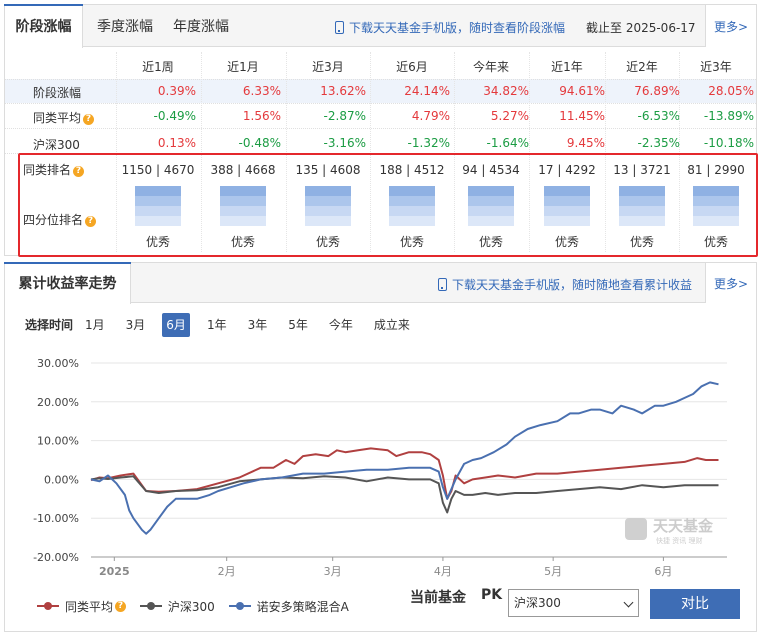  What do you see at coordinates (57, 93) in the screenshot?
I see `row-label-stage: 阶段涨幅` at bounding box center [57, 93].